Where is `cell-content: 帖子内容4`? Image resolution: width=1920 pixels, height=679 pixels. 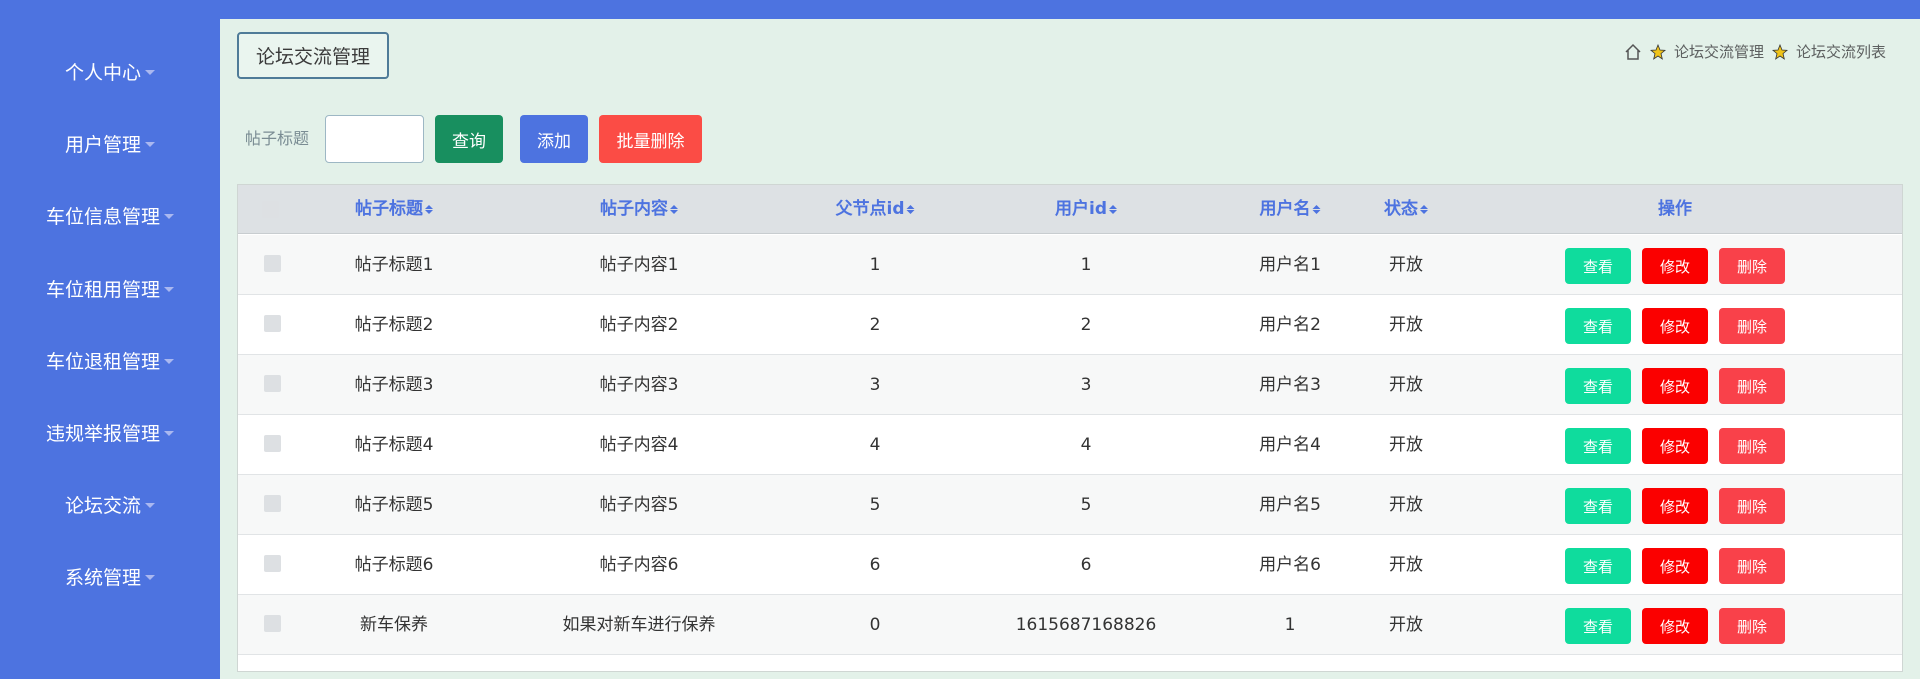
cell-content: 帖子内容4 is located at coordinates (639, 445).